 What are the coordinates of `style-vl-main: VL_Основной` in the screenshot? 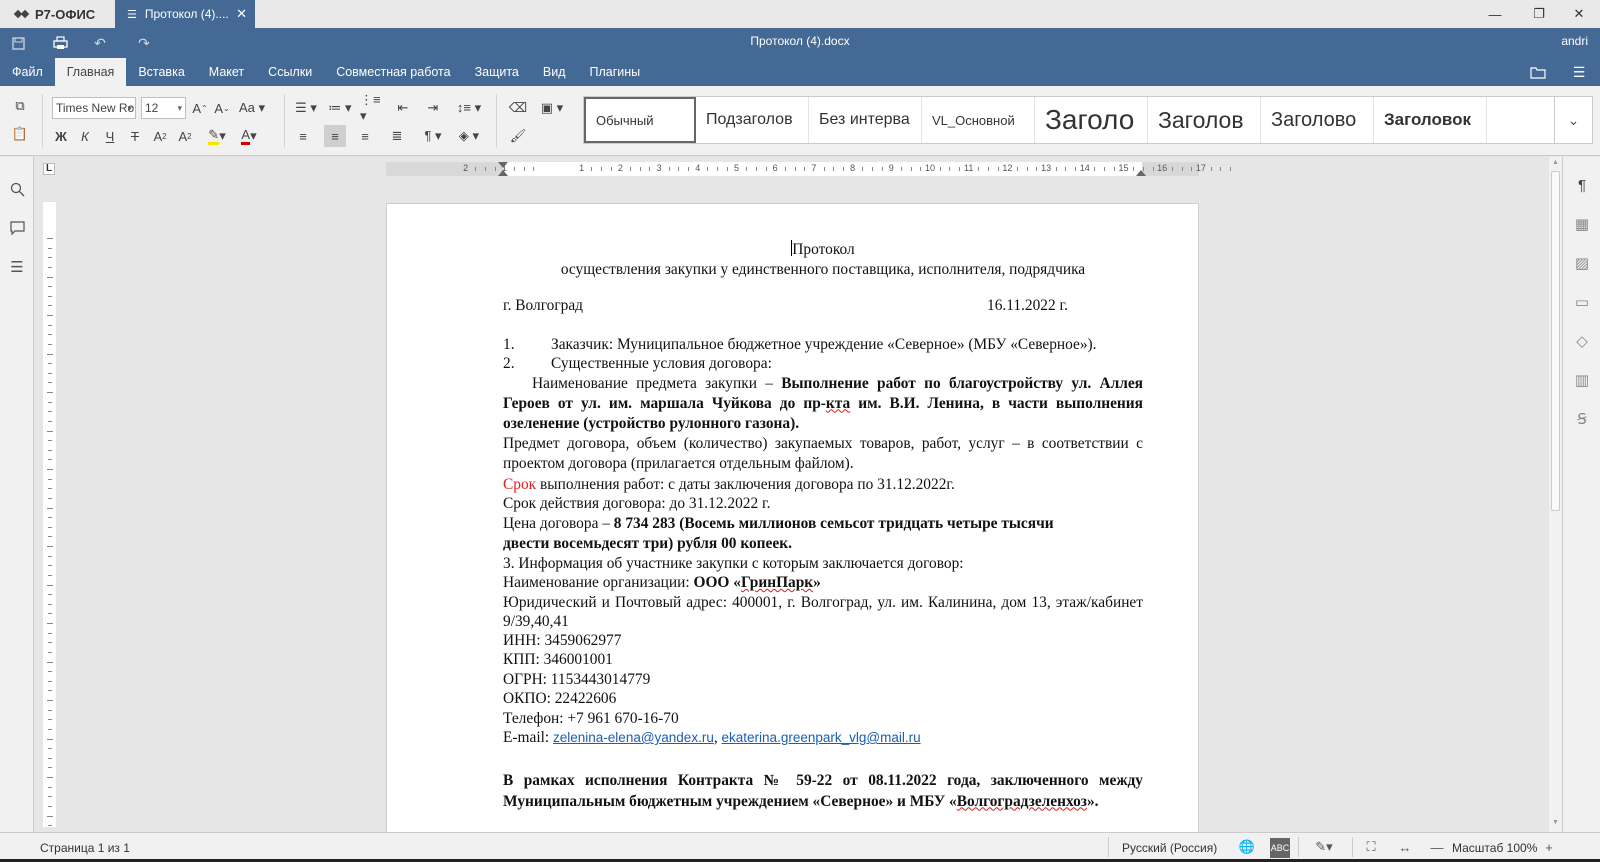 It's located at (978, 120).